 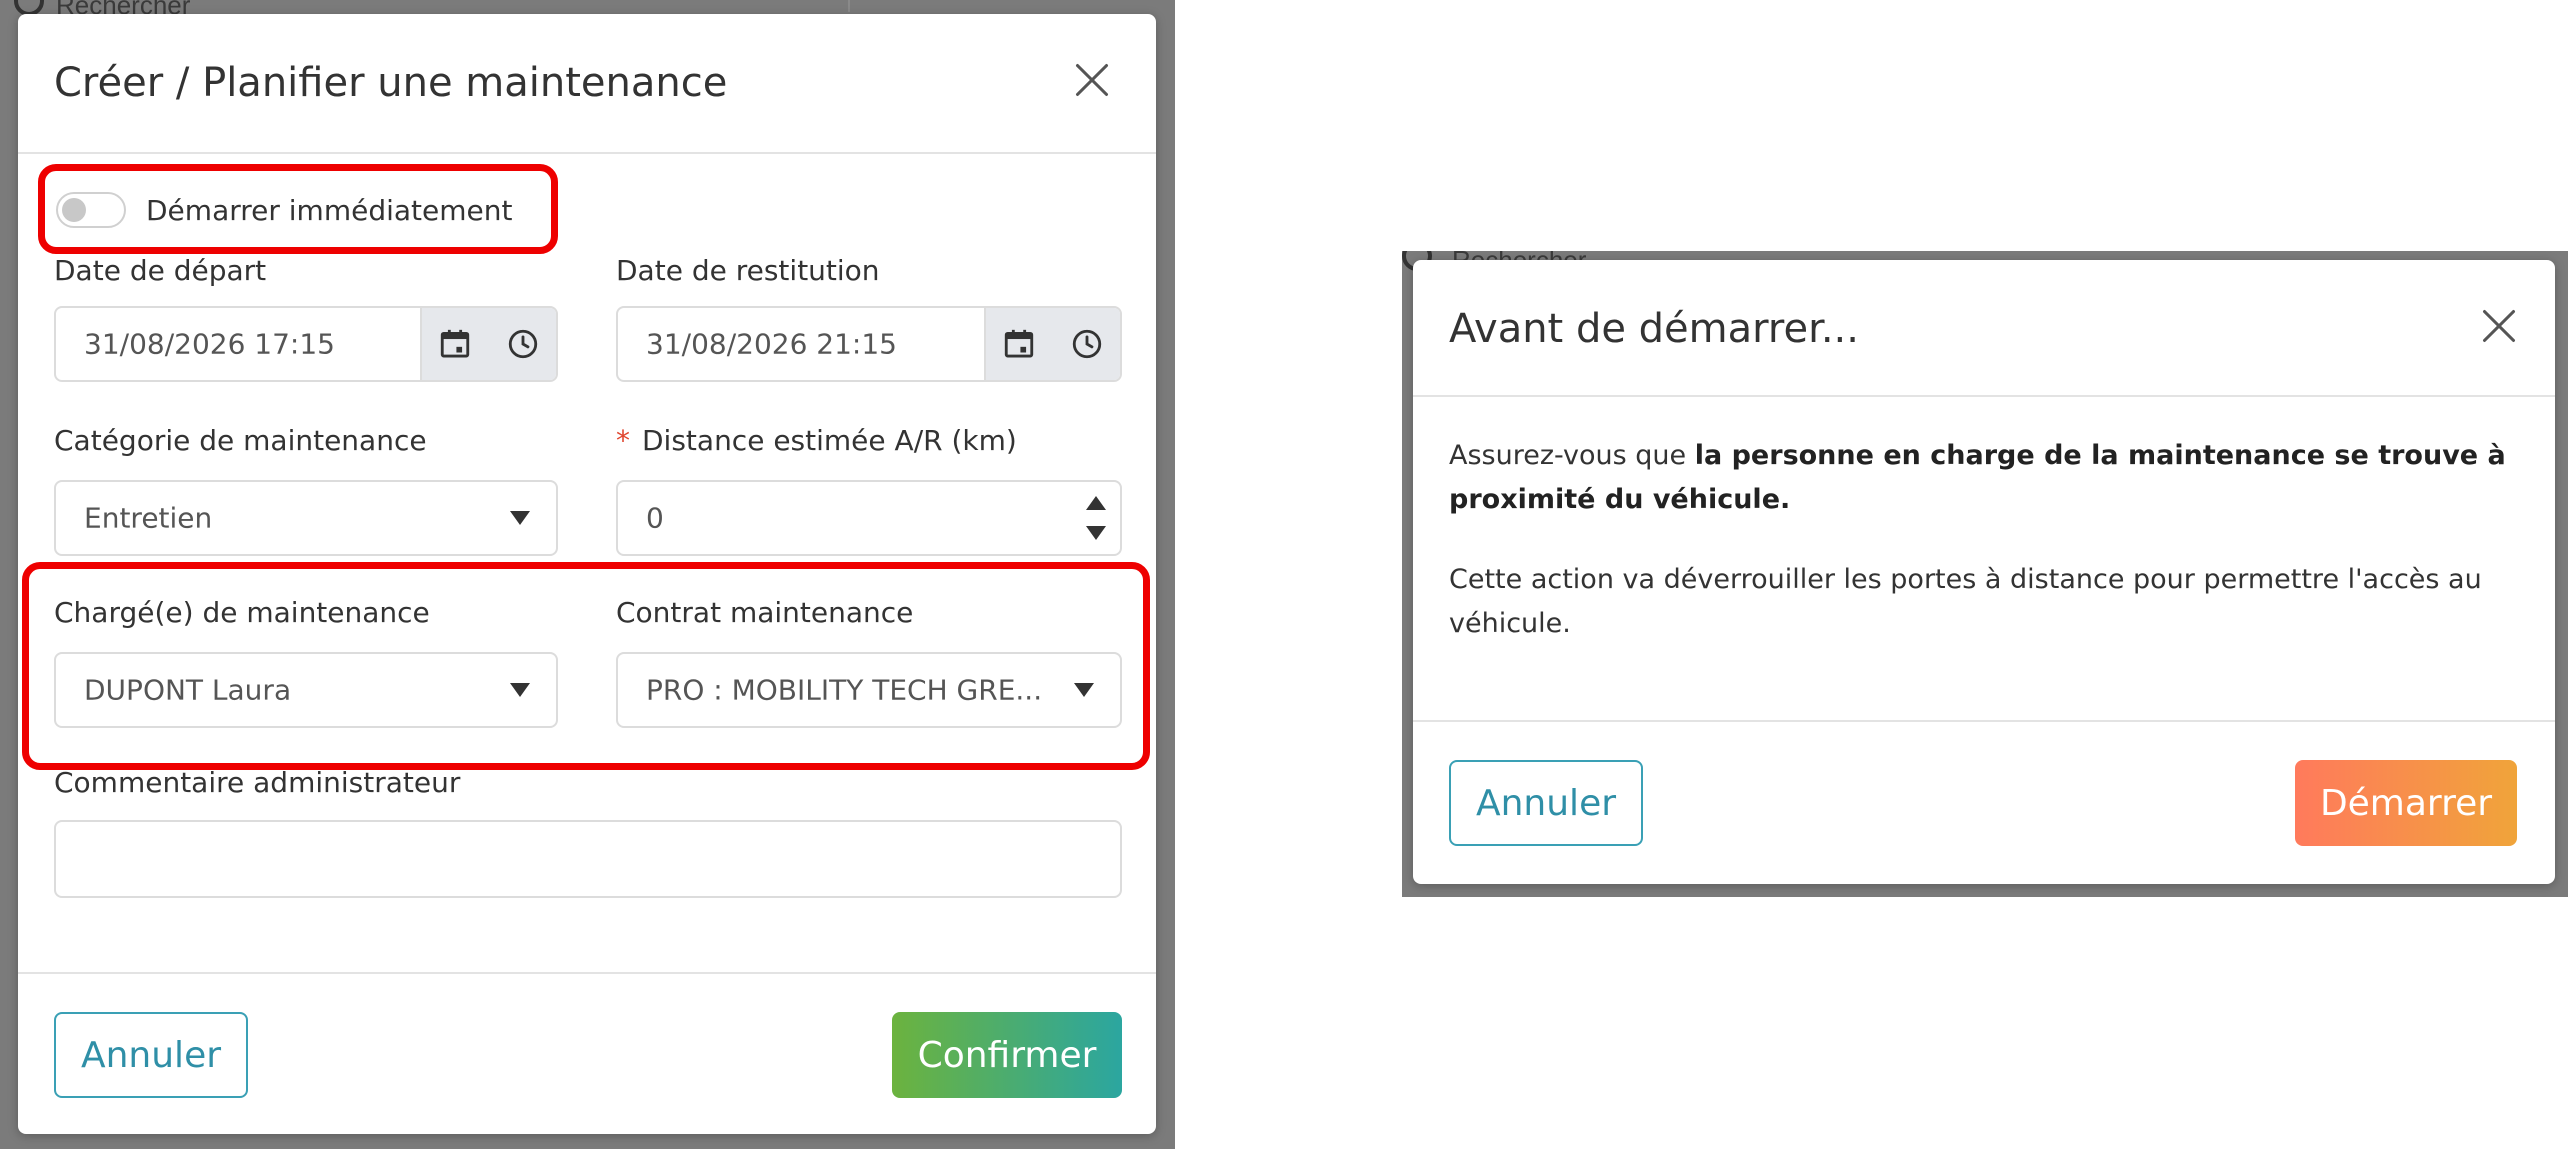 What do you see at coordinates (91, 210) in the screenshot?
I see `start-now-toggle` at bounding box center [91, 210].